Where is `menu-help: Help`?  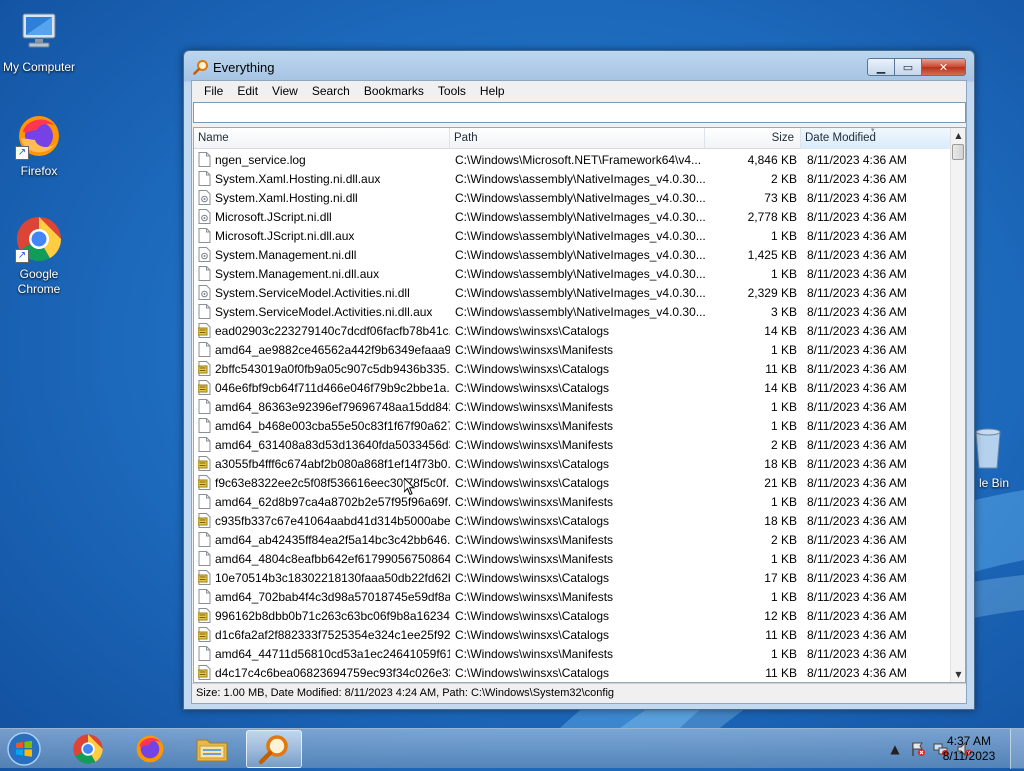
menu-help: Help is located at coordinates (492, 91).